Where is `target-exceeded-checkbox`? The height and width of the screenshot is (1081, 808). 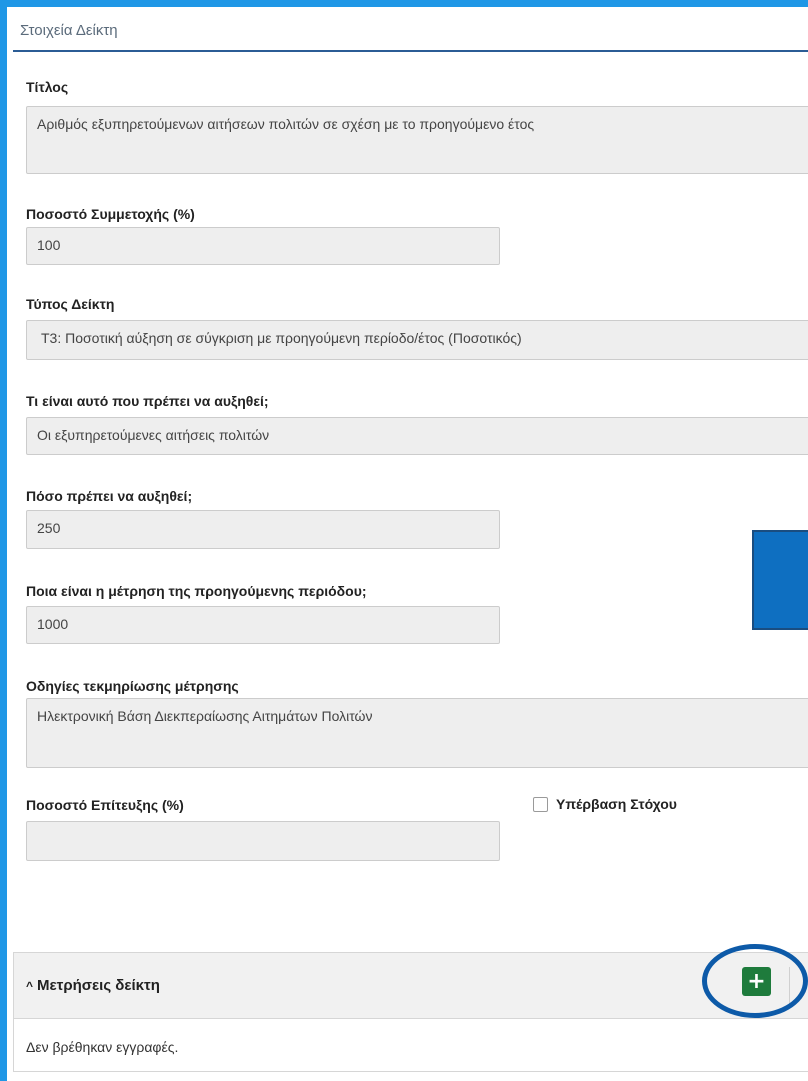
target-exceeded-checkbox is located at coordinates (540, 804).